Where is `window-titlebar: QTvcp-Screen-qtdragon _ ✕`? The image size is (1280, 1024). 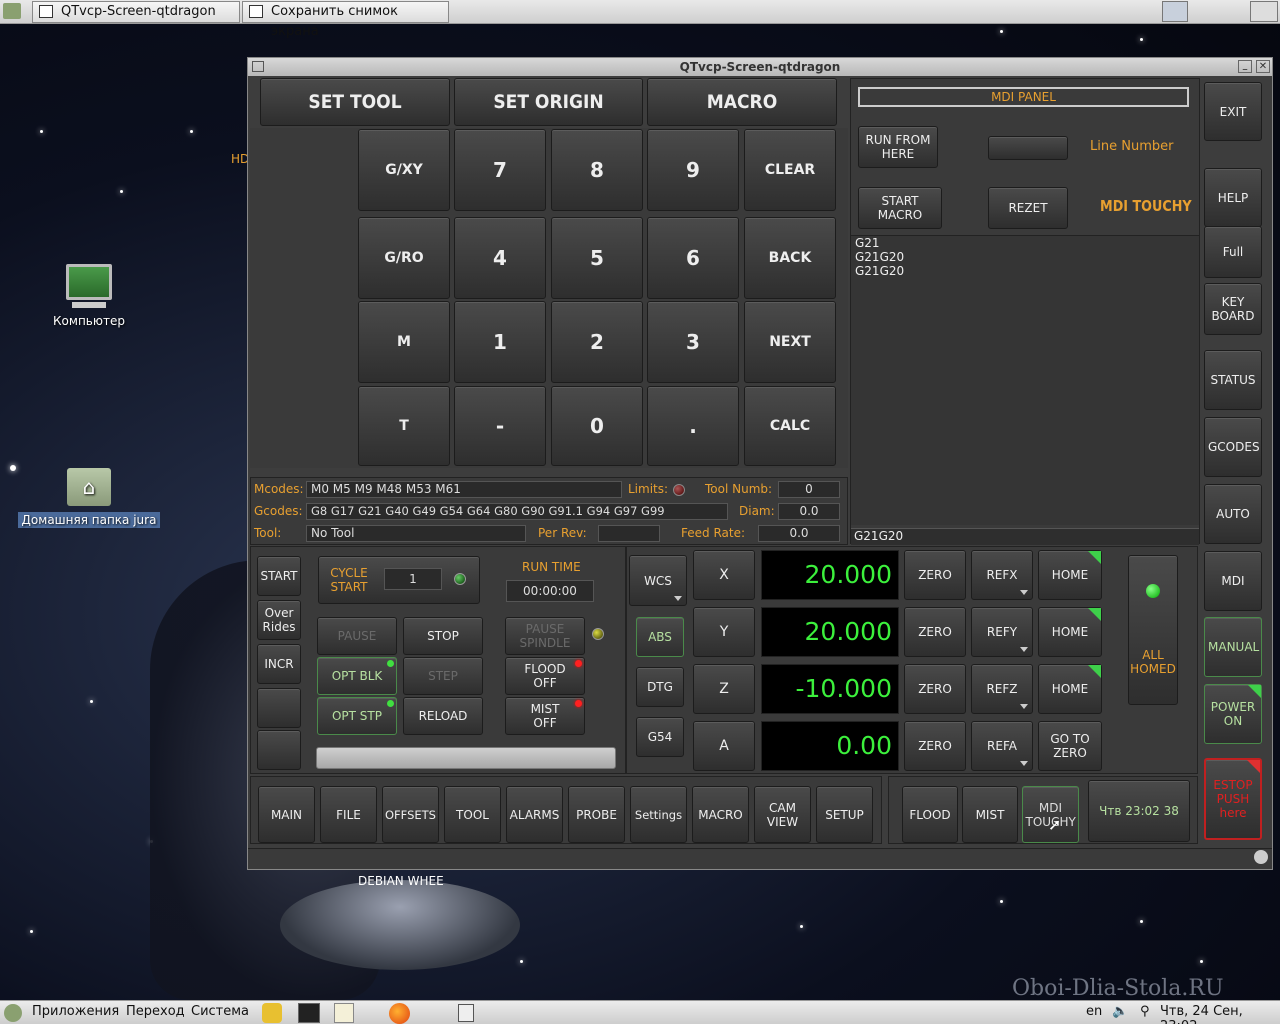
window-titlebar: QTvcp-Screen-qtdragon _ ✕ is located at coordinates (760, 67).